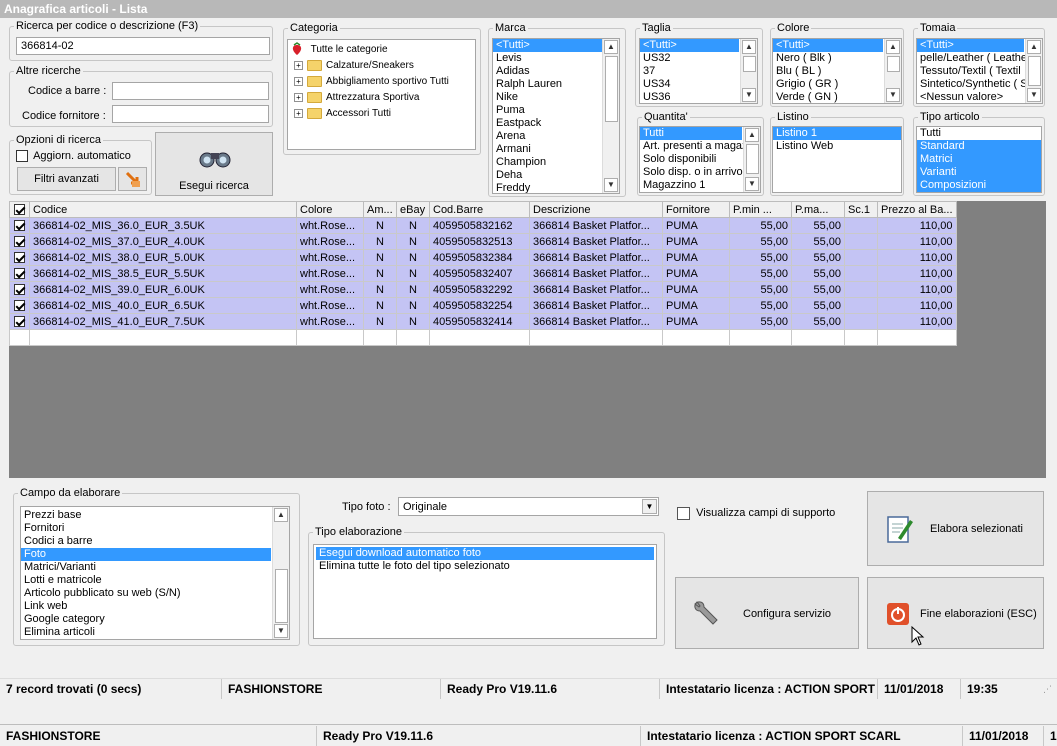 The height and width of the screenshot is (746, 1057). Describe the element at coordinates (381, 114) in the screenshot. I see `category-node-accessories: + Accessori Tutti` at that location.